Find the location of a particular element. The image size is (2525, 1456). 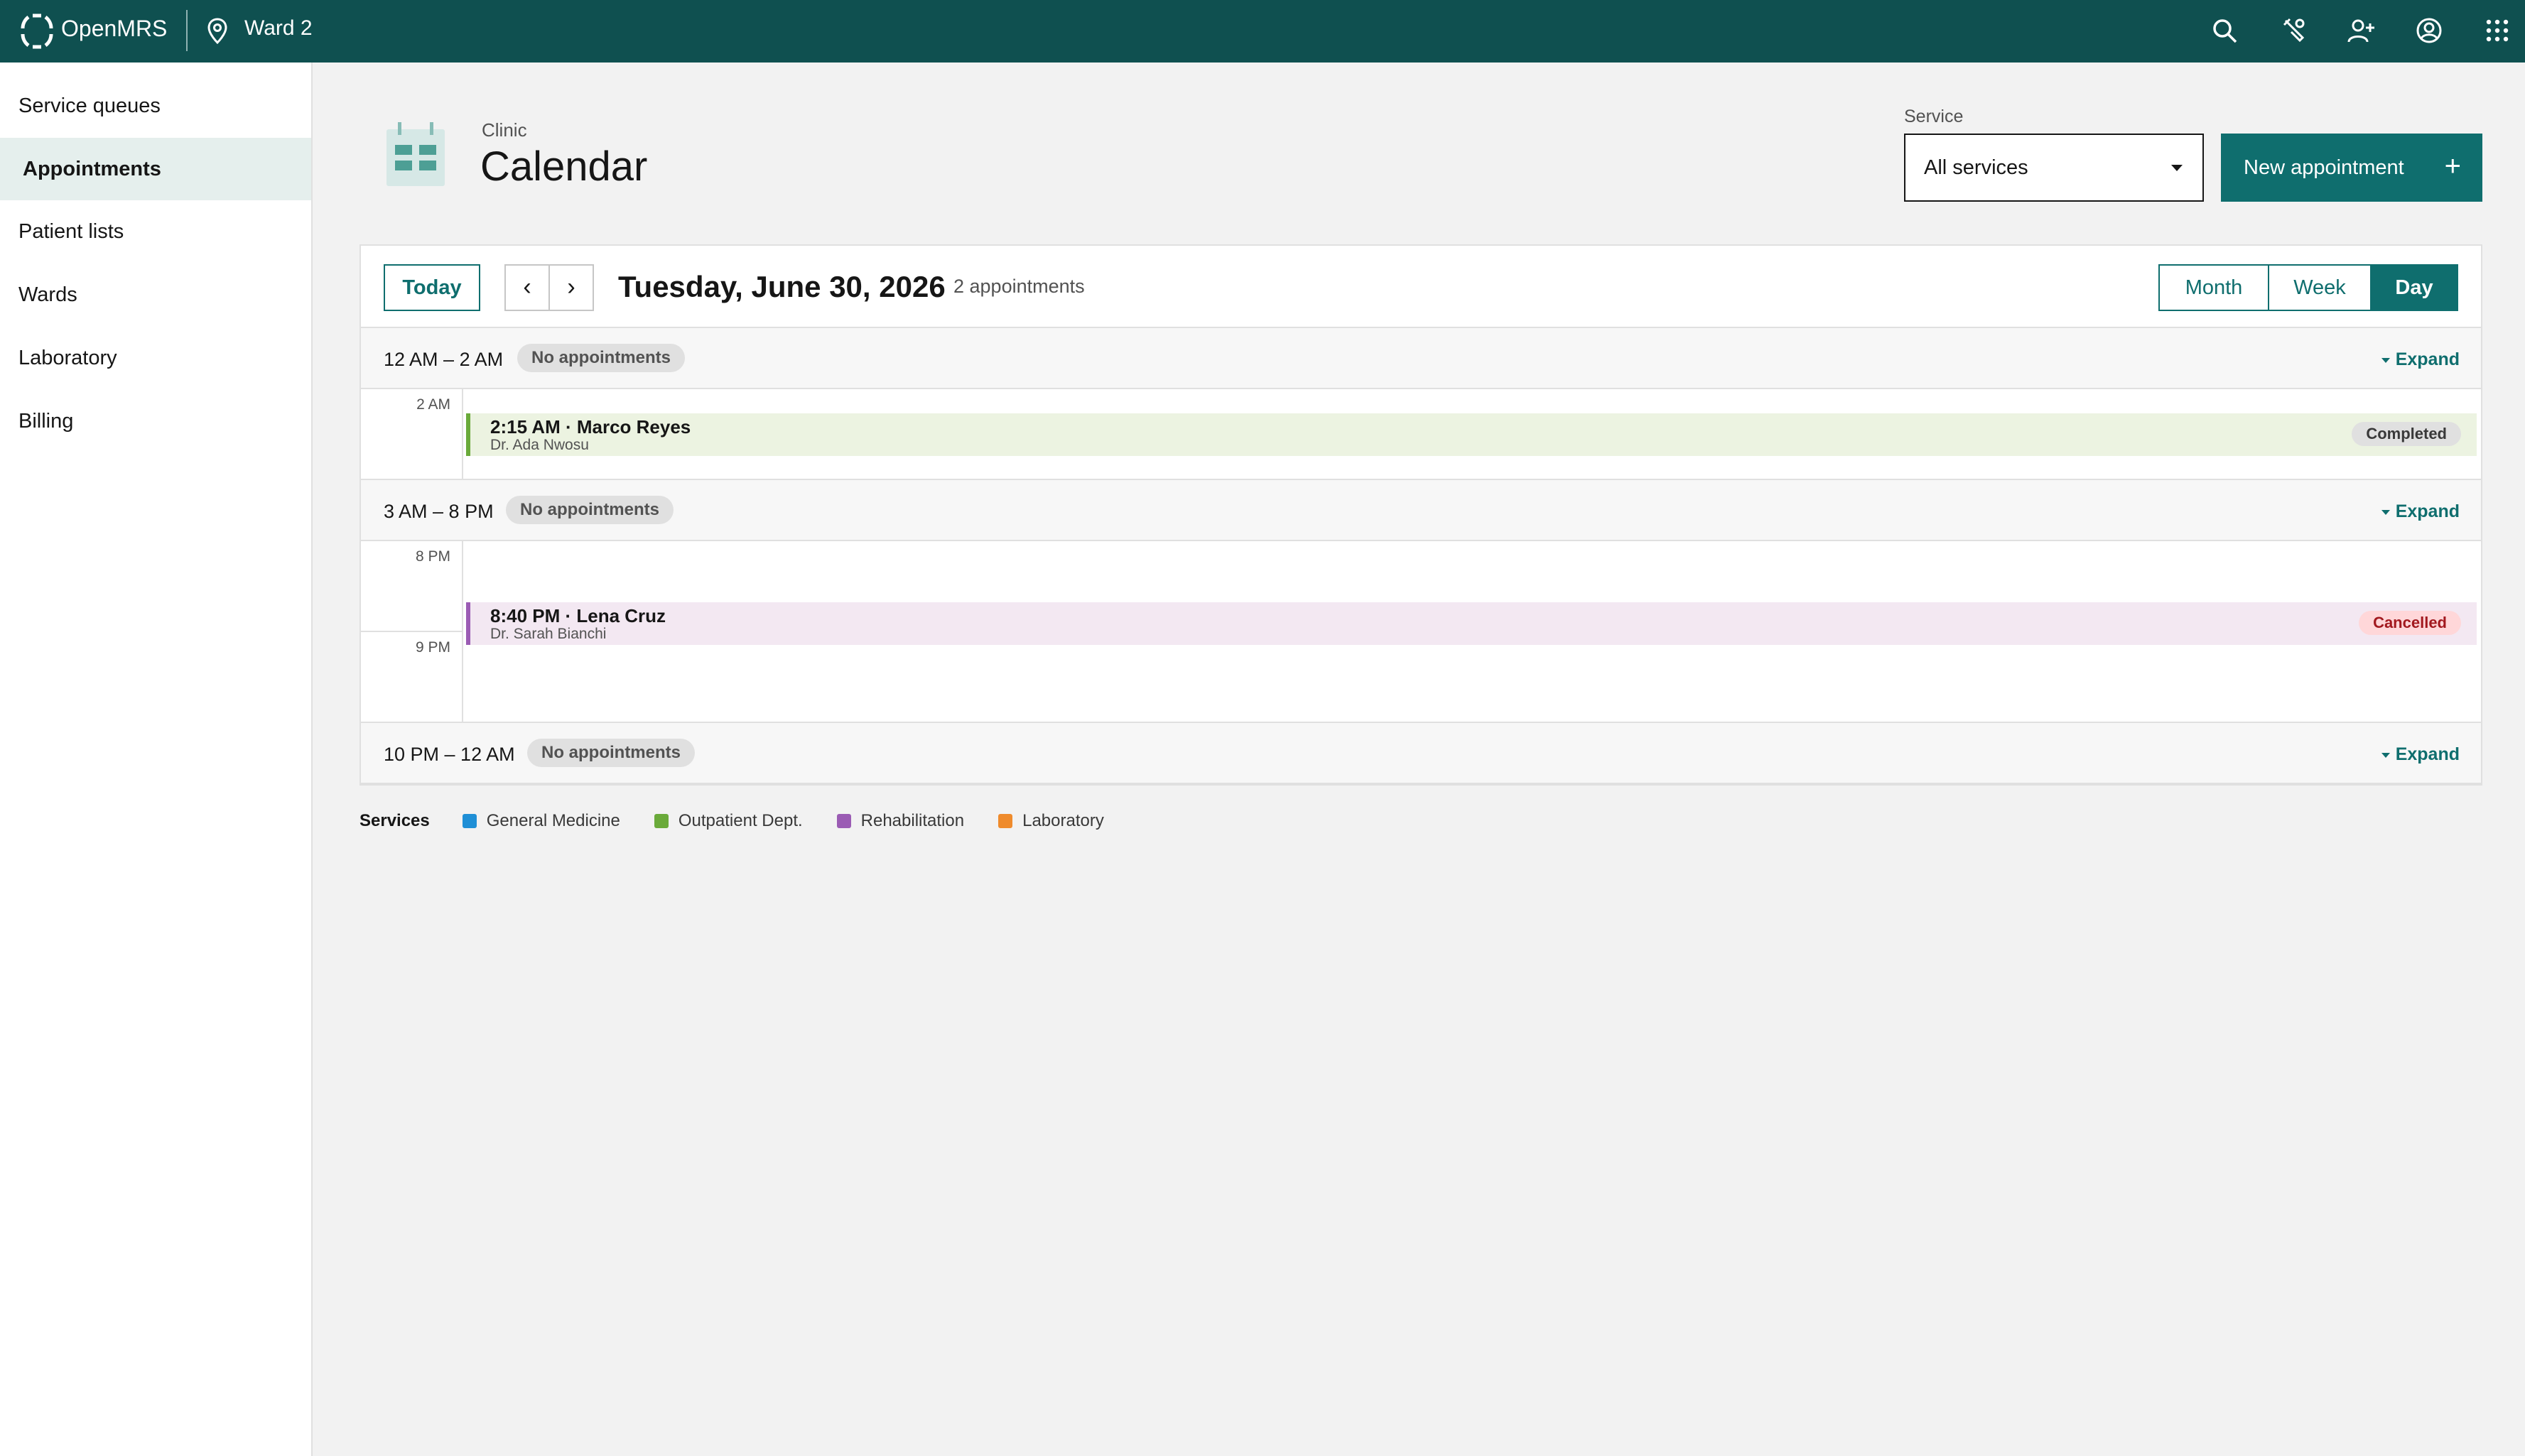

sidebar-item-service-queues: Service queues is located at coordinates (155, 106).